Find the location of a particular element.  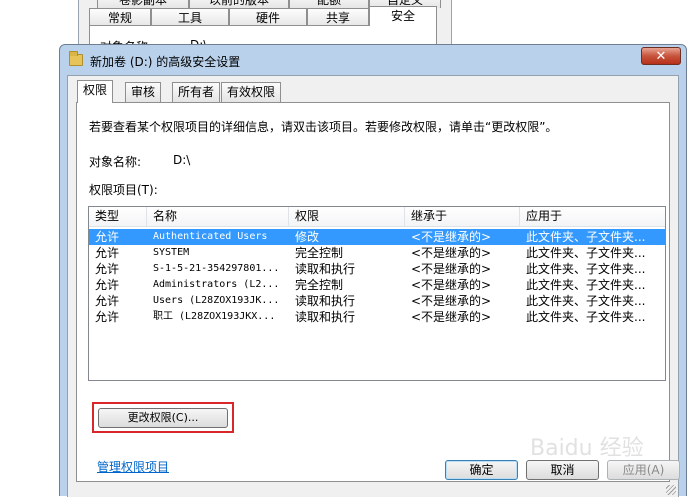

bg-tab-quota: 配额 is located at coordinates (329, 4).